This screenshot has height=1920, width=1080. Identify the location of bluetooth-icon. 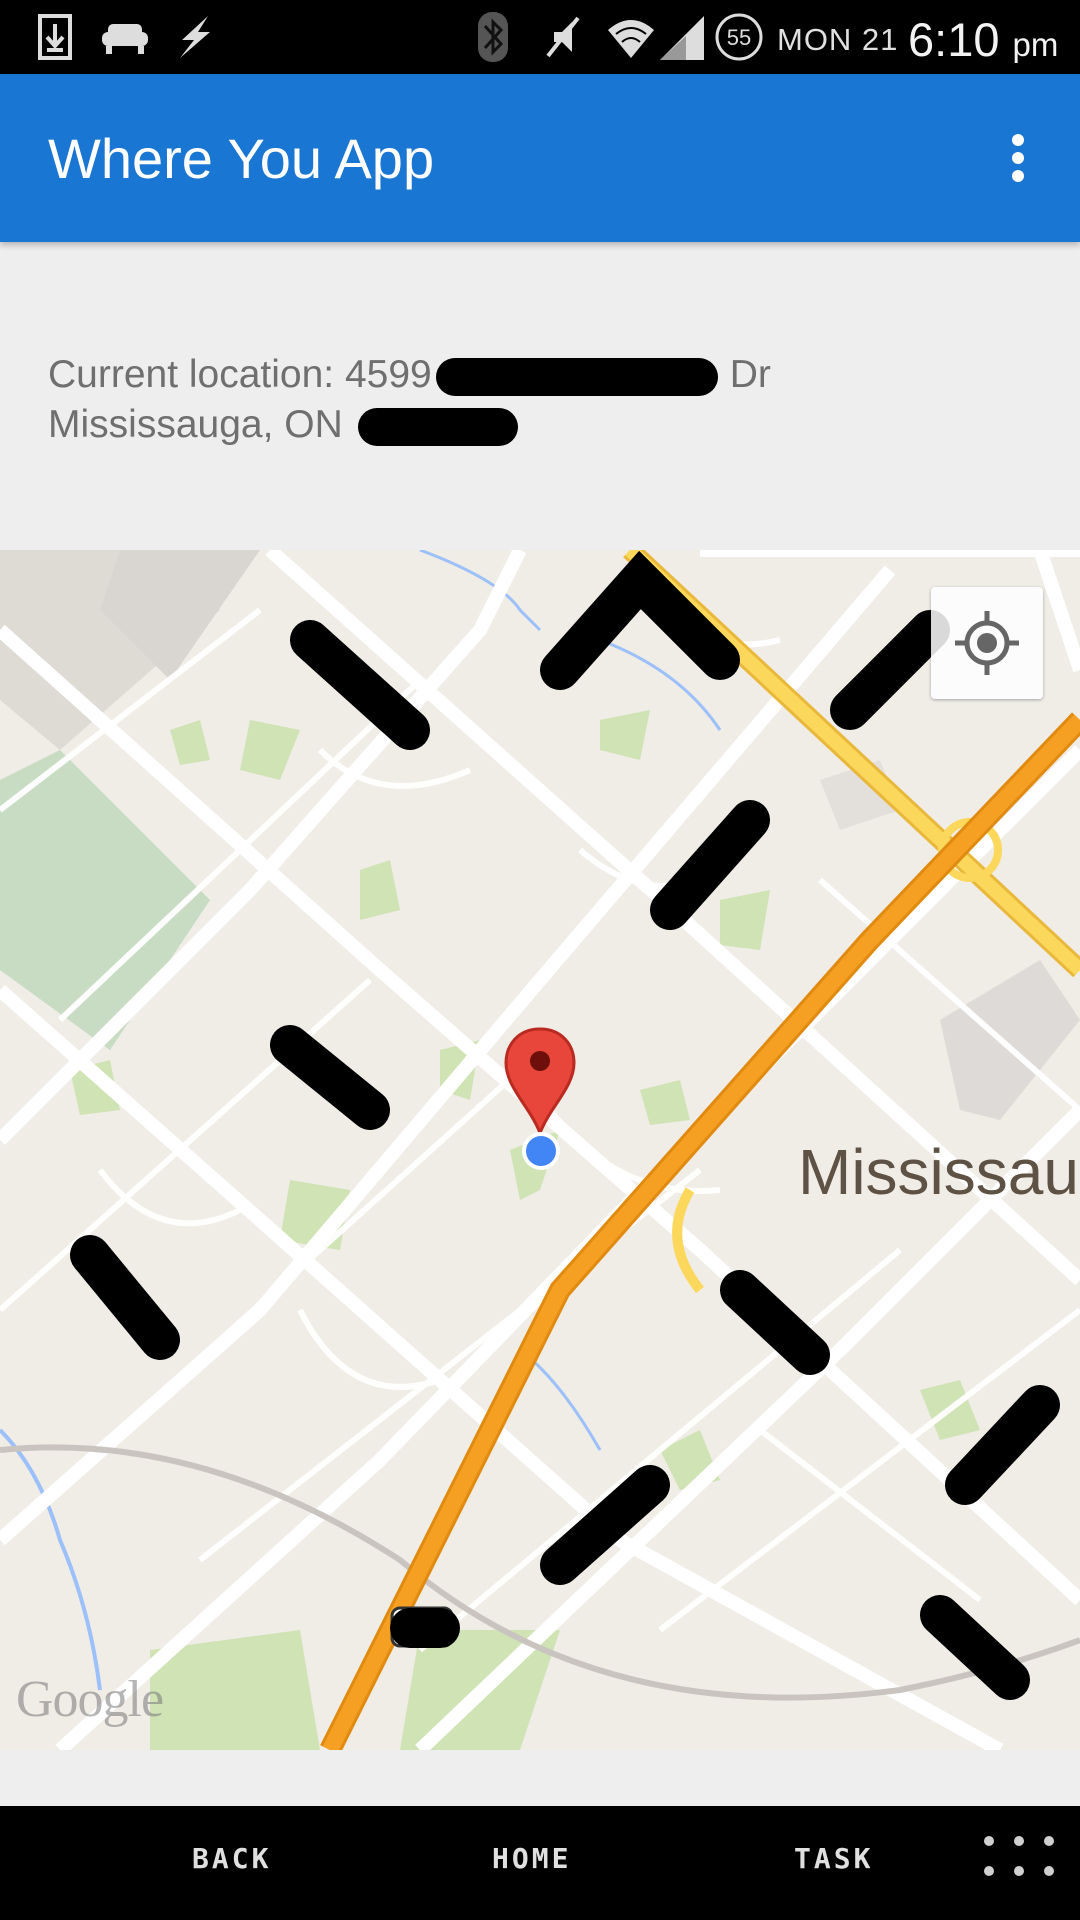
(493, 37).